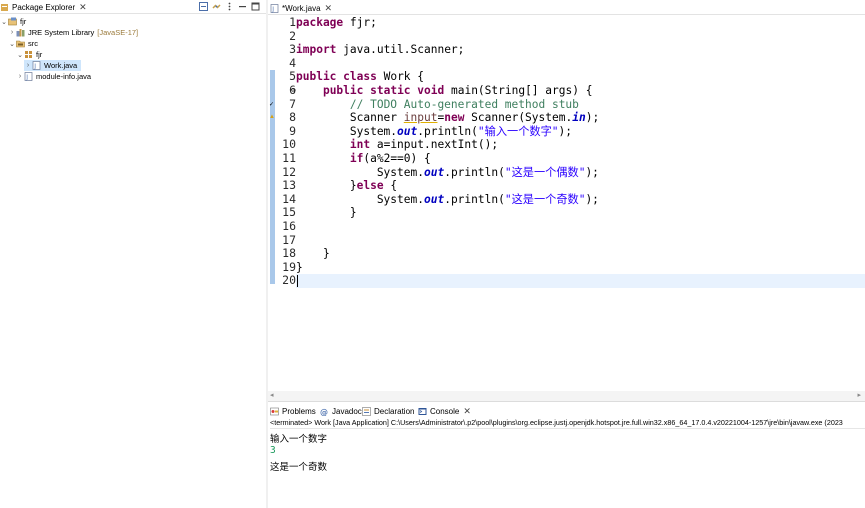  I want to click on tree-item-module-info: › J module-info.java, so click(53, 76).